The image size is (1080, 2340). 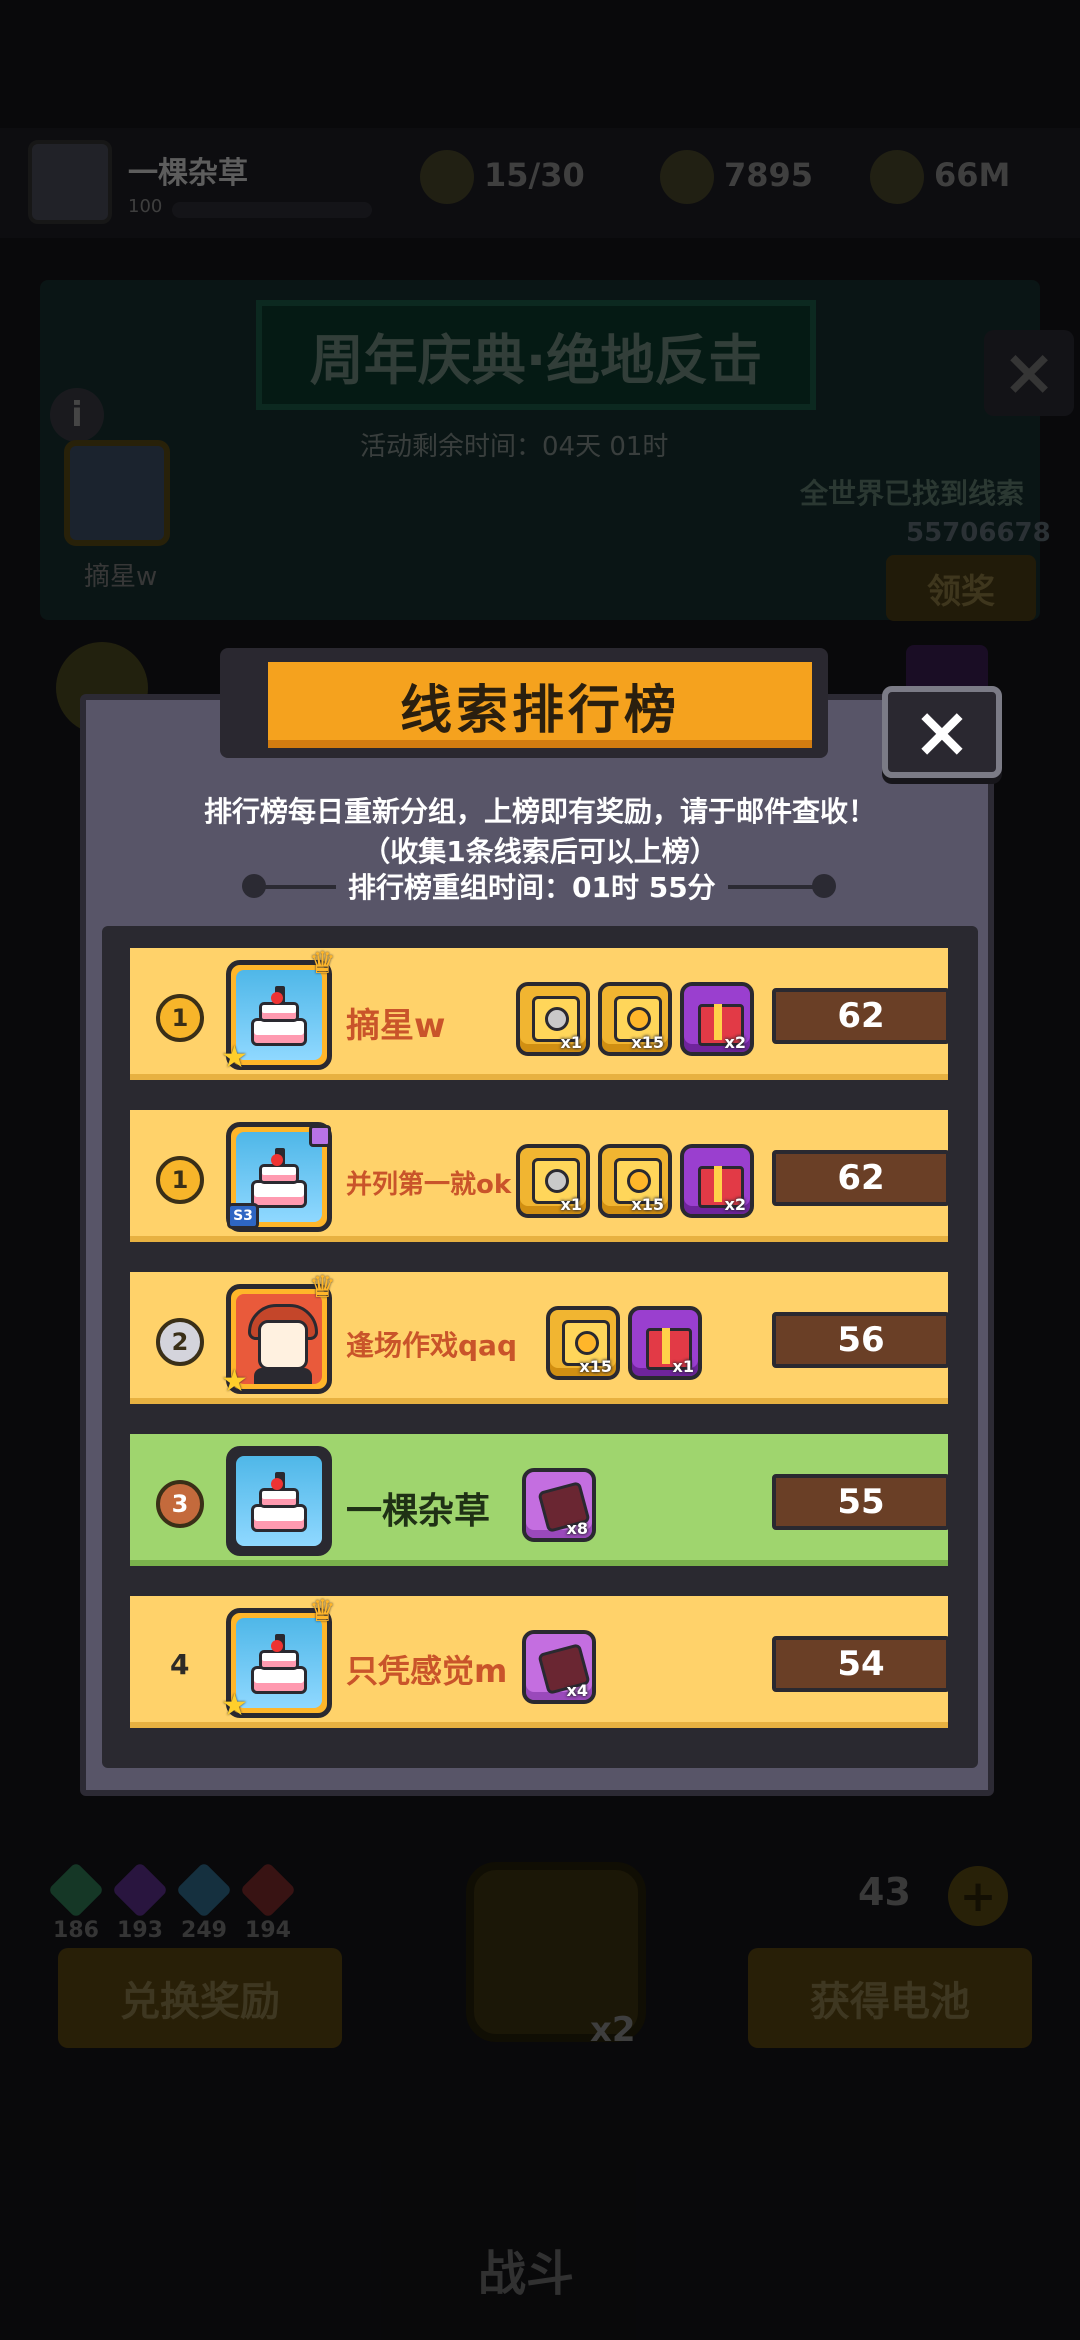 I want to click on coin-resource: 66M, so click(x=940, y=180).